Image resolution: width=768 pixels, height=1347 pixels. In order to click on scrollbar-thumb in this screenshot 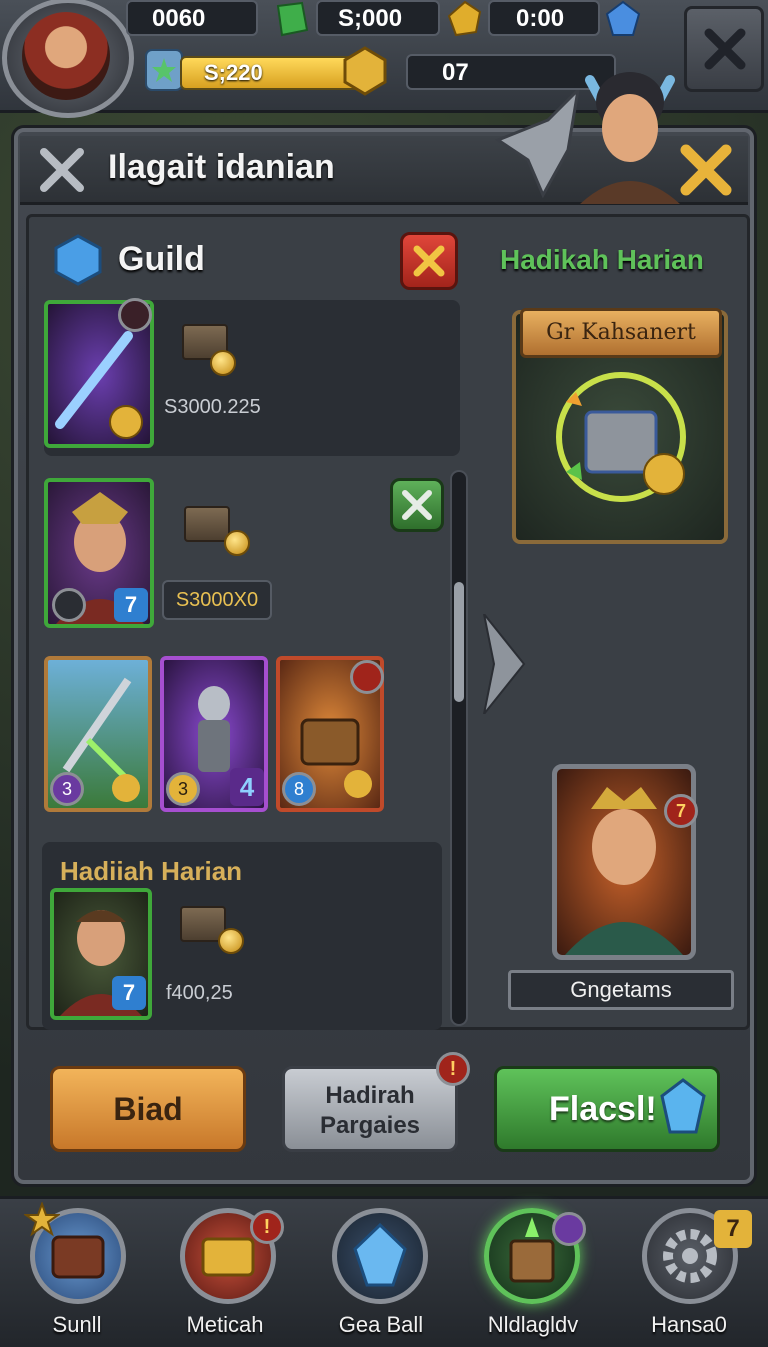, I will do `click(459, 642)`.